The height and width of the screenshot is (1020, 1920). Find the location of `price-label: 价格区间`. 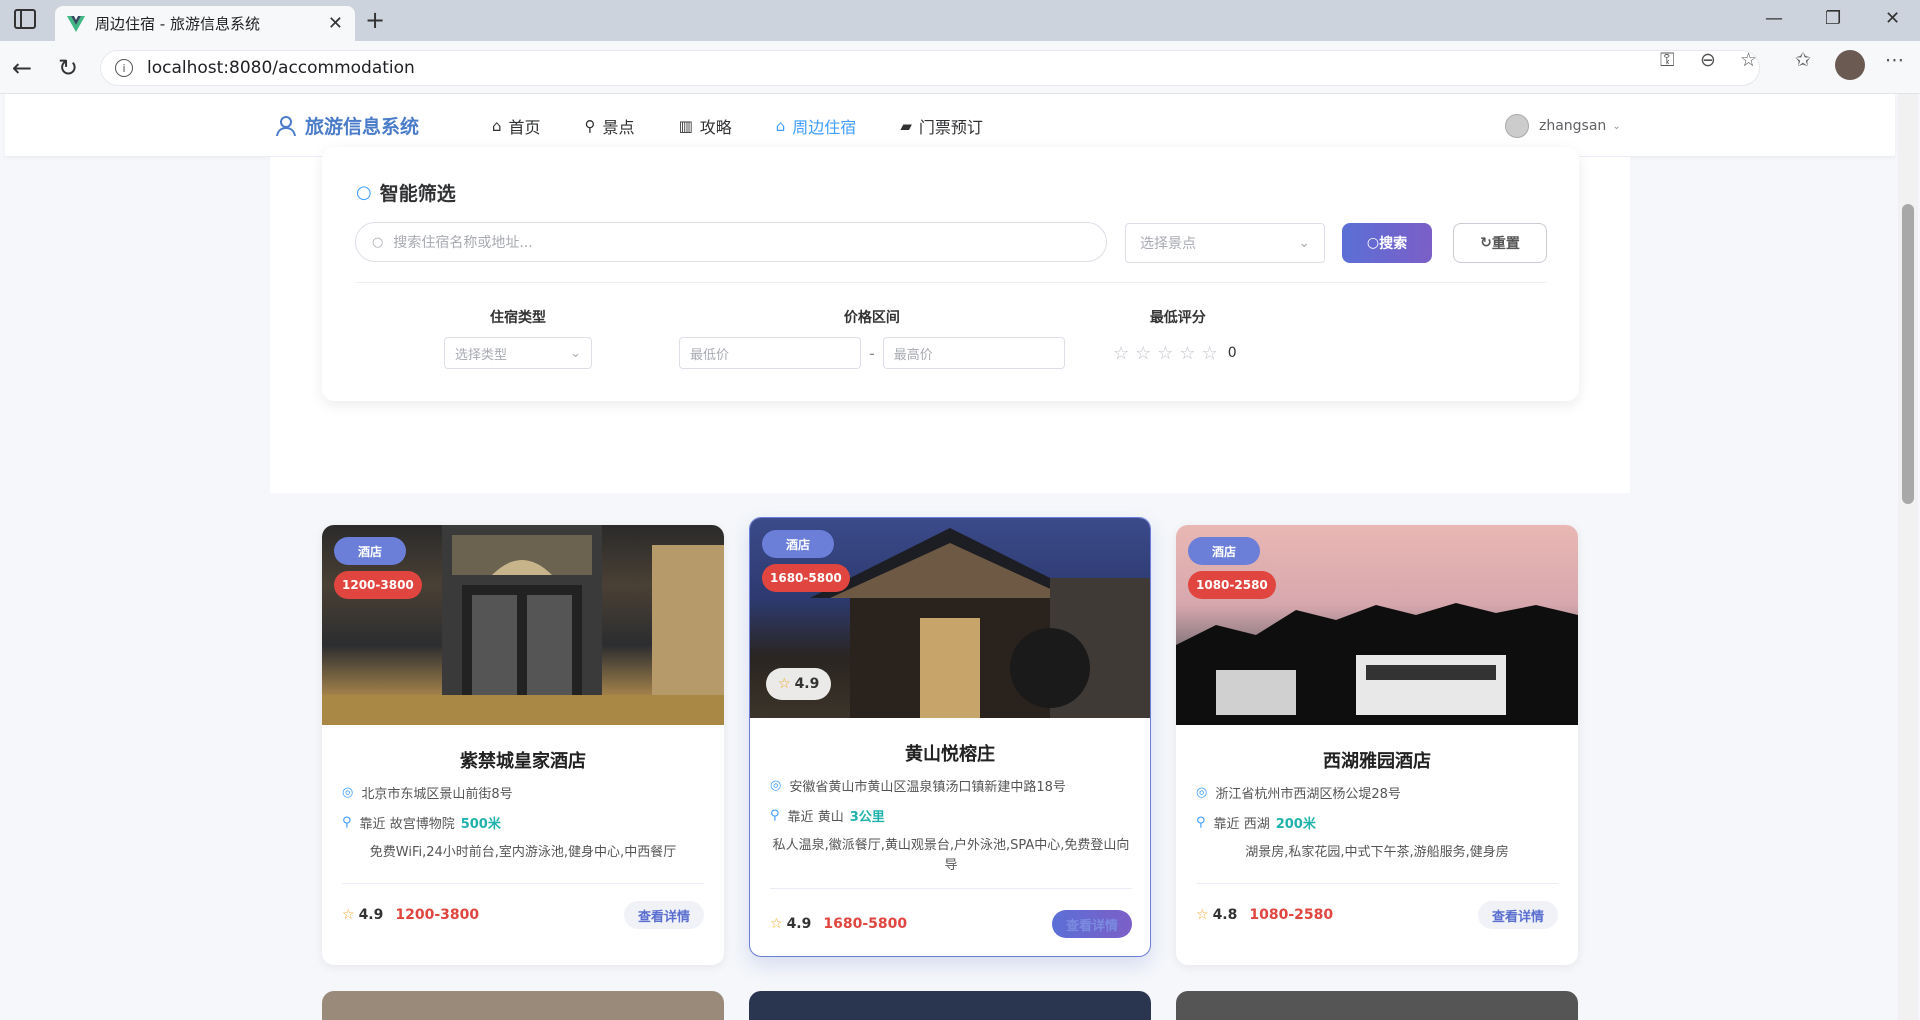

price-label: 价格区间 is located at coordinates (871, 318).